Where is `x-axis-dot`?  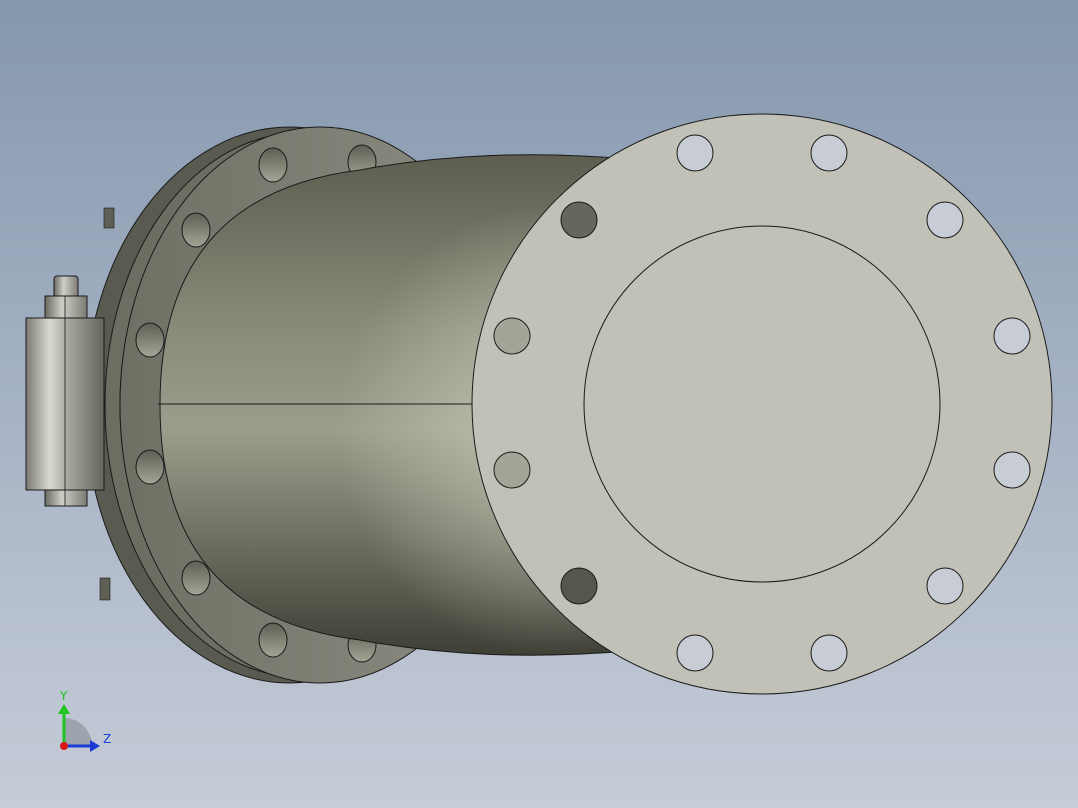
x-axis-dot is located at coordinates (64, 746).